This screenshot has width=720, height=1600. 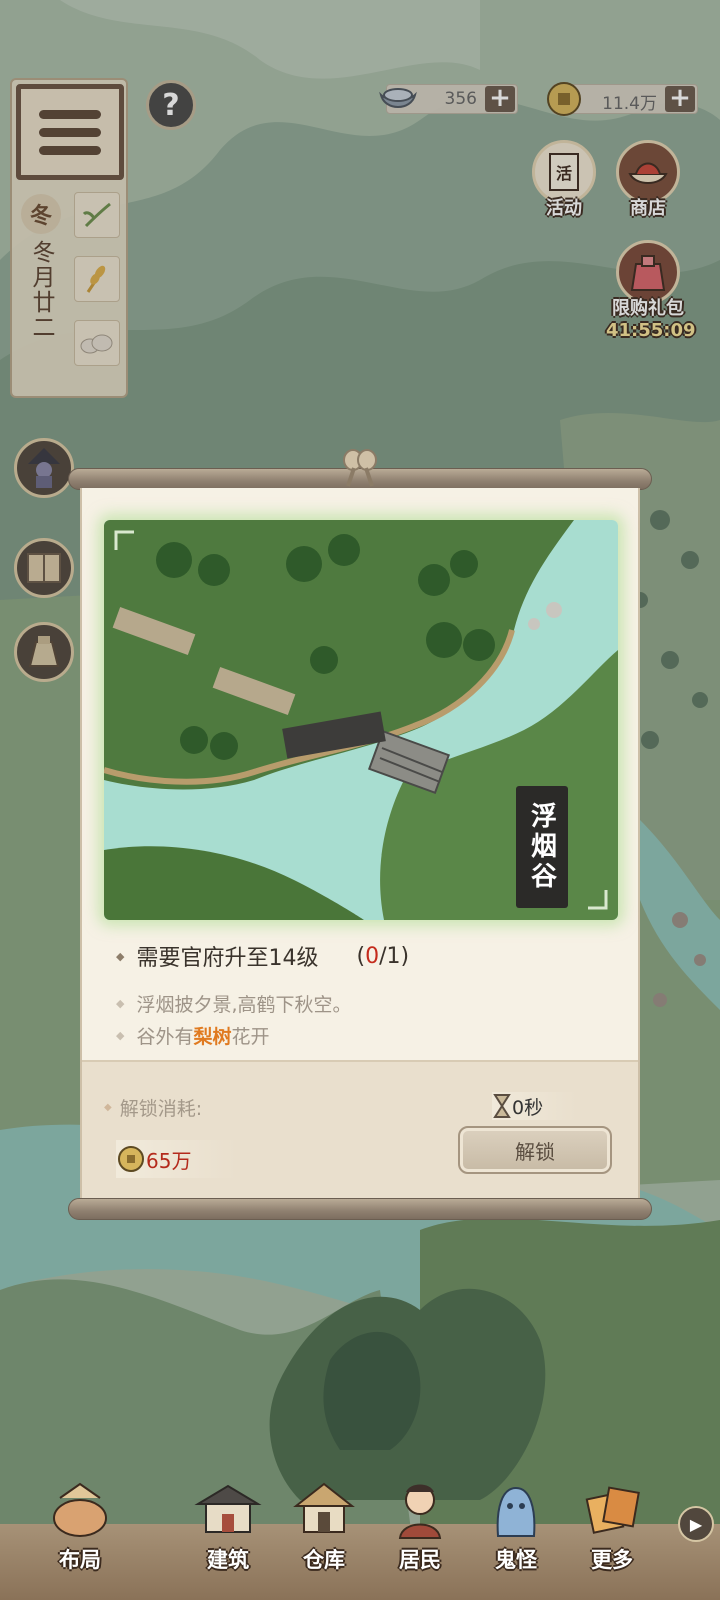 I want to click on description-line-2: ◆ 谷外有 梨树 花开, so click(x=193, y=1035).